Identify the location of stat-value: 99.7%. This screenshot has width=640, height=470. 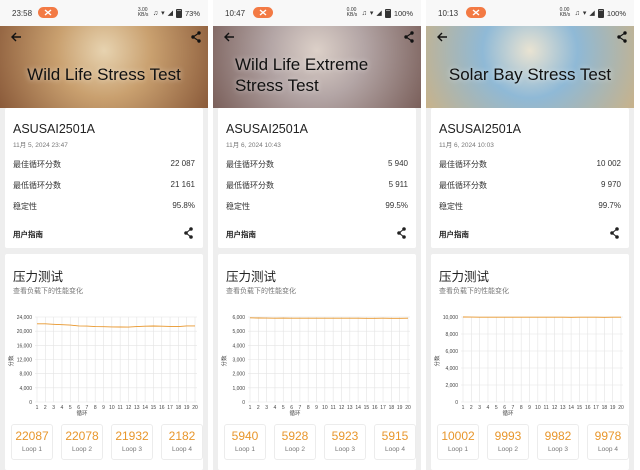
(609, 205).